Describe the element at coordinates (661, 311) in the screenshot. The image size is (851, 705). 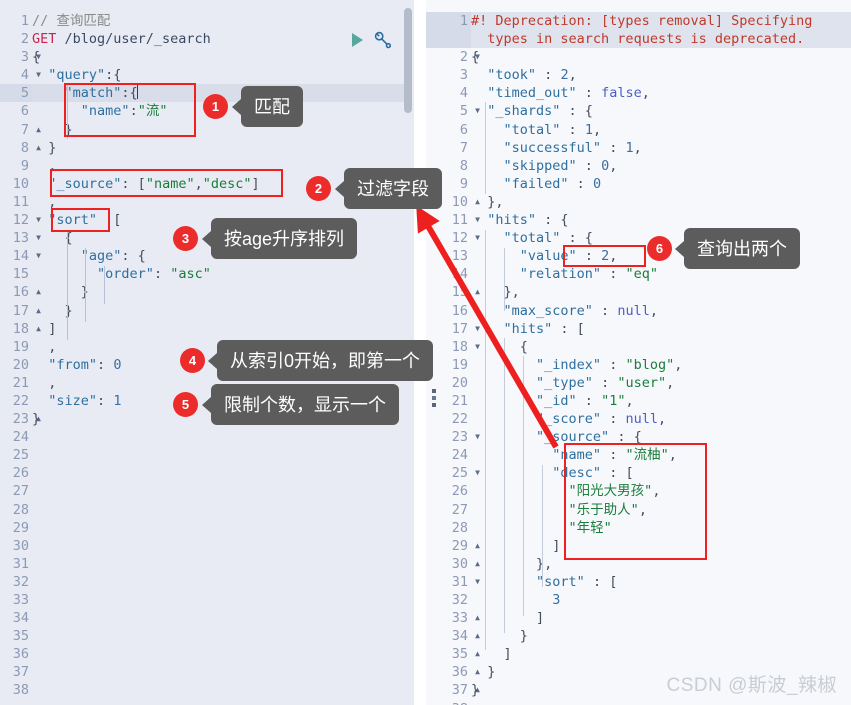
I see `code-line: "max_score" : null,` at that location.